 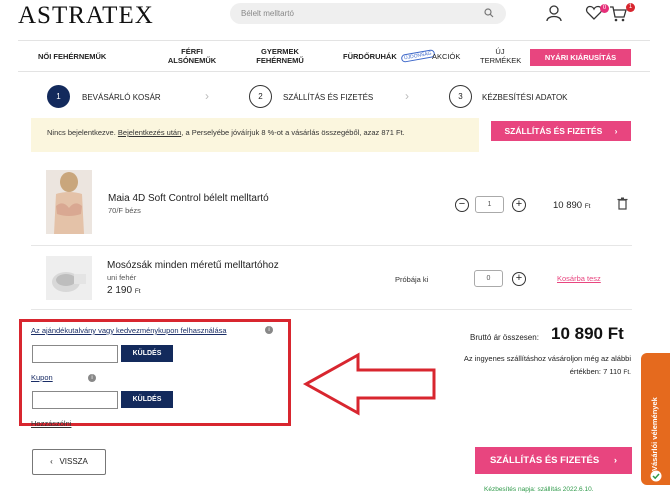 I want to click on product-variant: uni fehér, so click(x=122, y=277).